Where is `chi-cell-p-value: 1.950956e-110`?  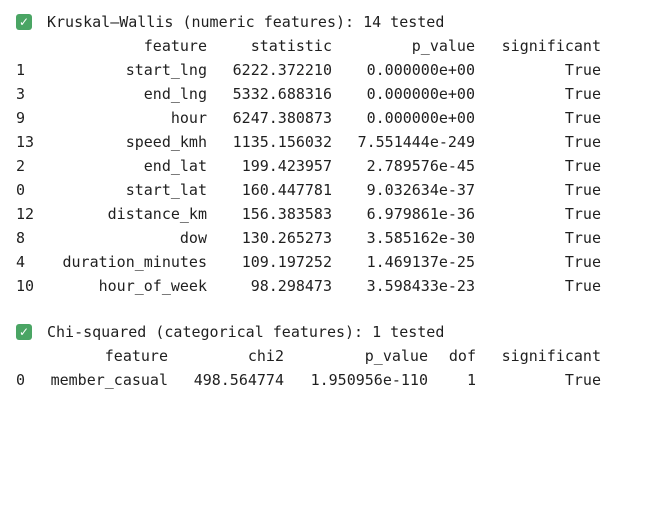 chi-cell-p-value: 1.950956e-110 is located at coordinates (369, 380).